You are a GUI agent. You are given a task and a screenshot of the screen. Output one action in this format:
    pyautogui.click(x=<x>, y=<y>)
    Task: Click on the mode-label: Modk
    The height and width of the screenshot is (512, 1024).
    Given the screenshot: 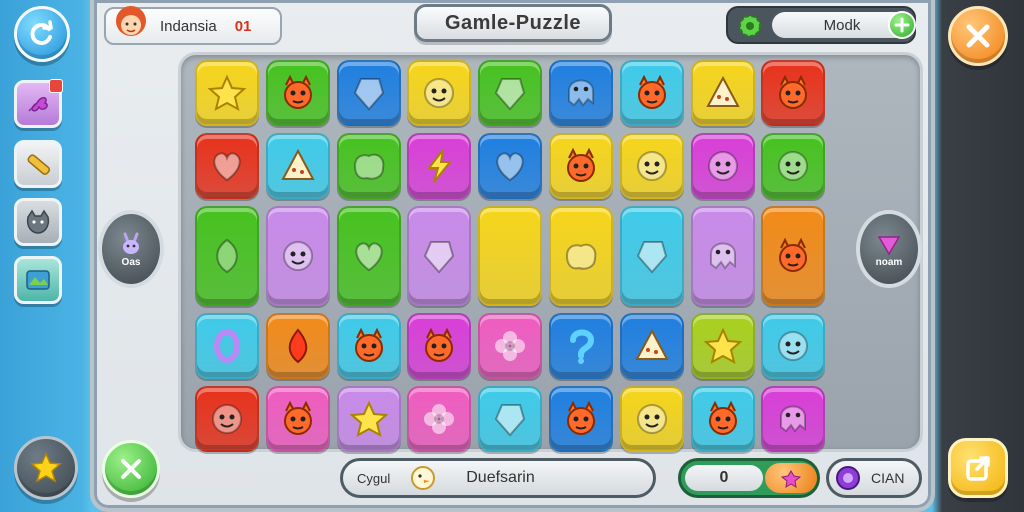 What is the action you would take?
    pyautogui.click(x=842, y=25)
    